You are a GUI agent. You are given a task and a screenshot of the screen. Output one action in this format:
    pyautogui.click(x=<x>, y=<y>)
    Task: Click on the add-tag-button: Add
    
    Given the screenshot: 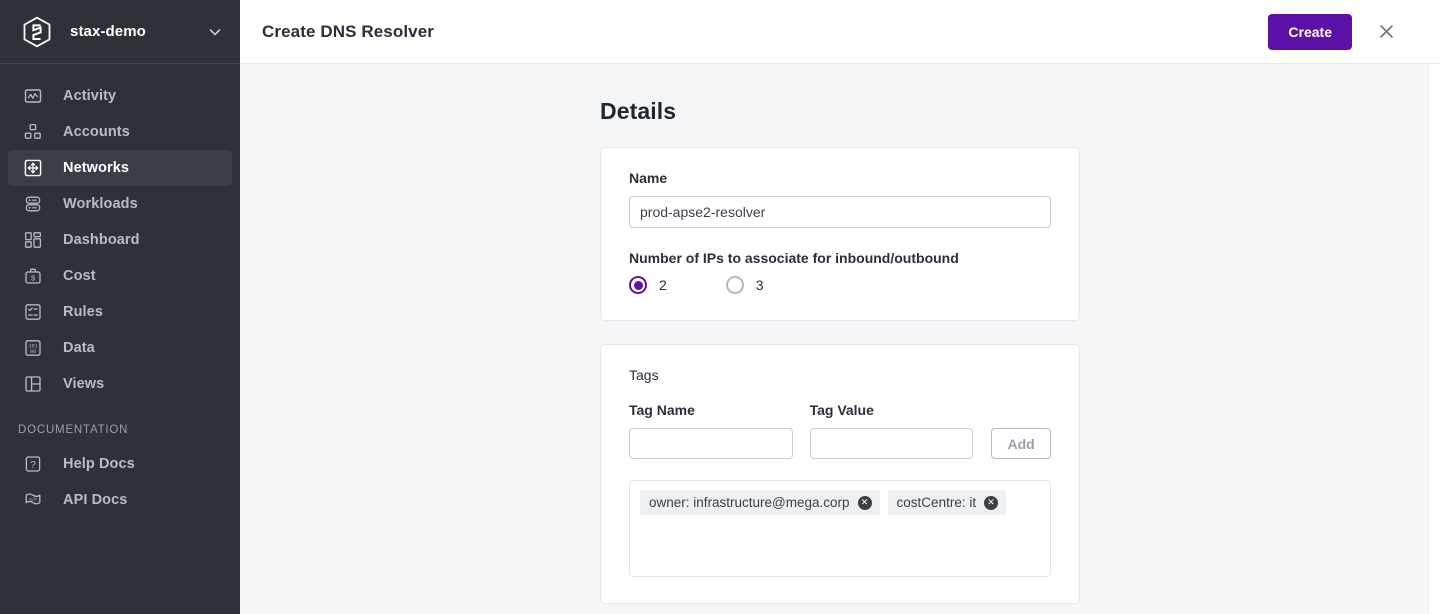 What is the action you would take?
    pyautogui.click(x=1021, y=443)
    